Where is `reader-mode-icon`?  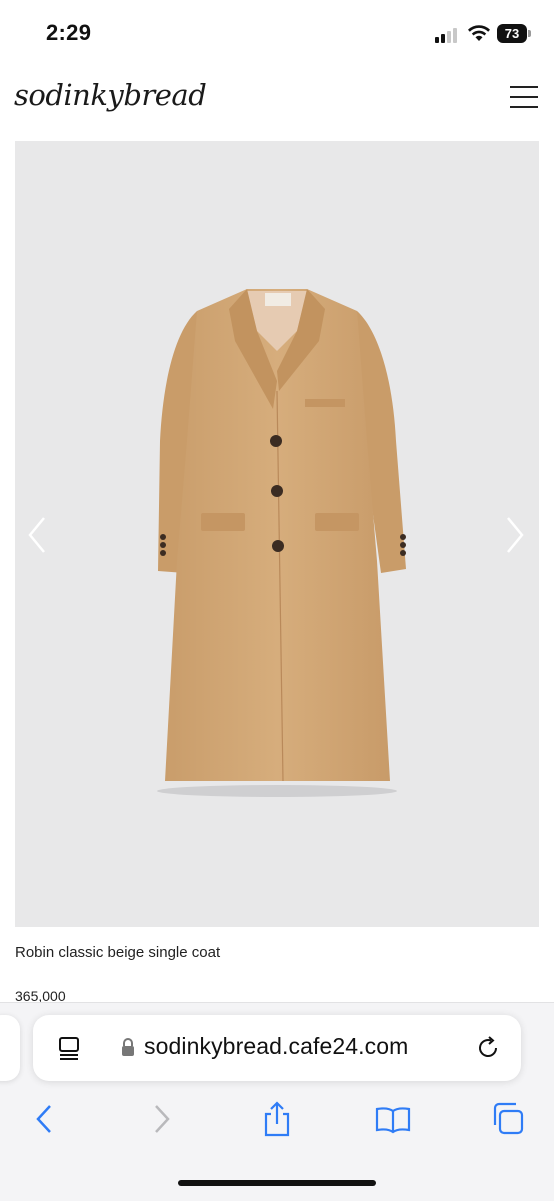 reader-mode-icon is located at coordinates (70, 1048).